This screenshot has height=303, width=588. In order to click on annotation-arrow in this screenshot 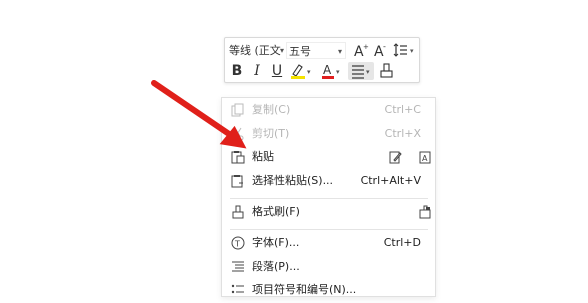, I will do `click(199, 114)`.